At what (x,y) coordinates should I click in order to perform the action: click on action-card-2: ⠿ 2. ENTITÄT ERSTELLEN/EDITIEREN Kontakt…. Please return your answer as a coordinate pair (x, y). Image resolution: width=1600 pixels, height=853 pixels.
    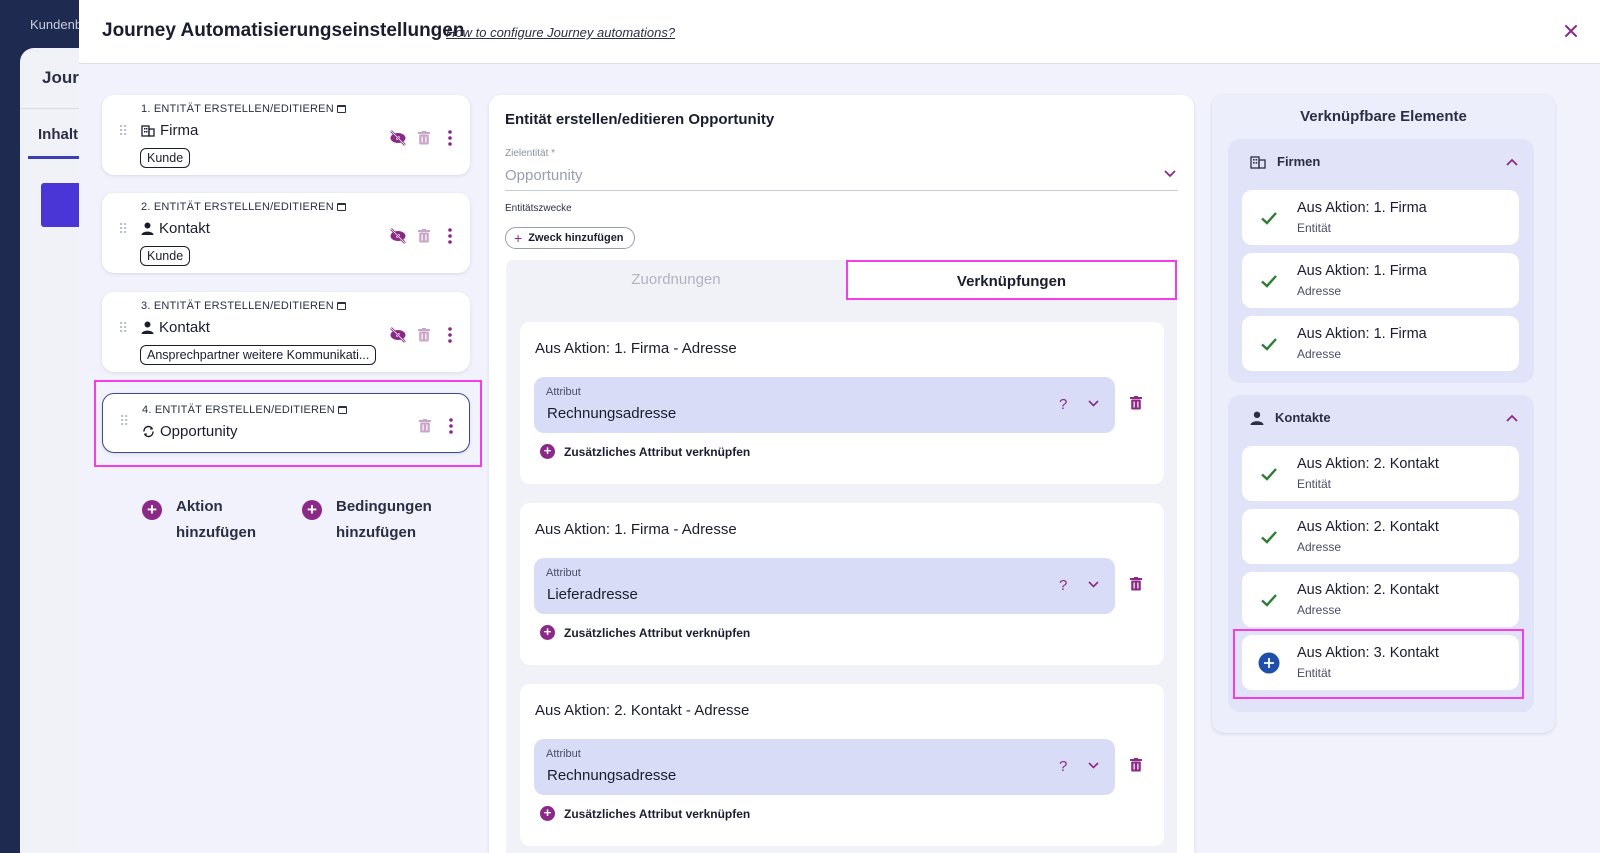
    Looking at the image, I should click on (286, 233).